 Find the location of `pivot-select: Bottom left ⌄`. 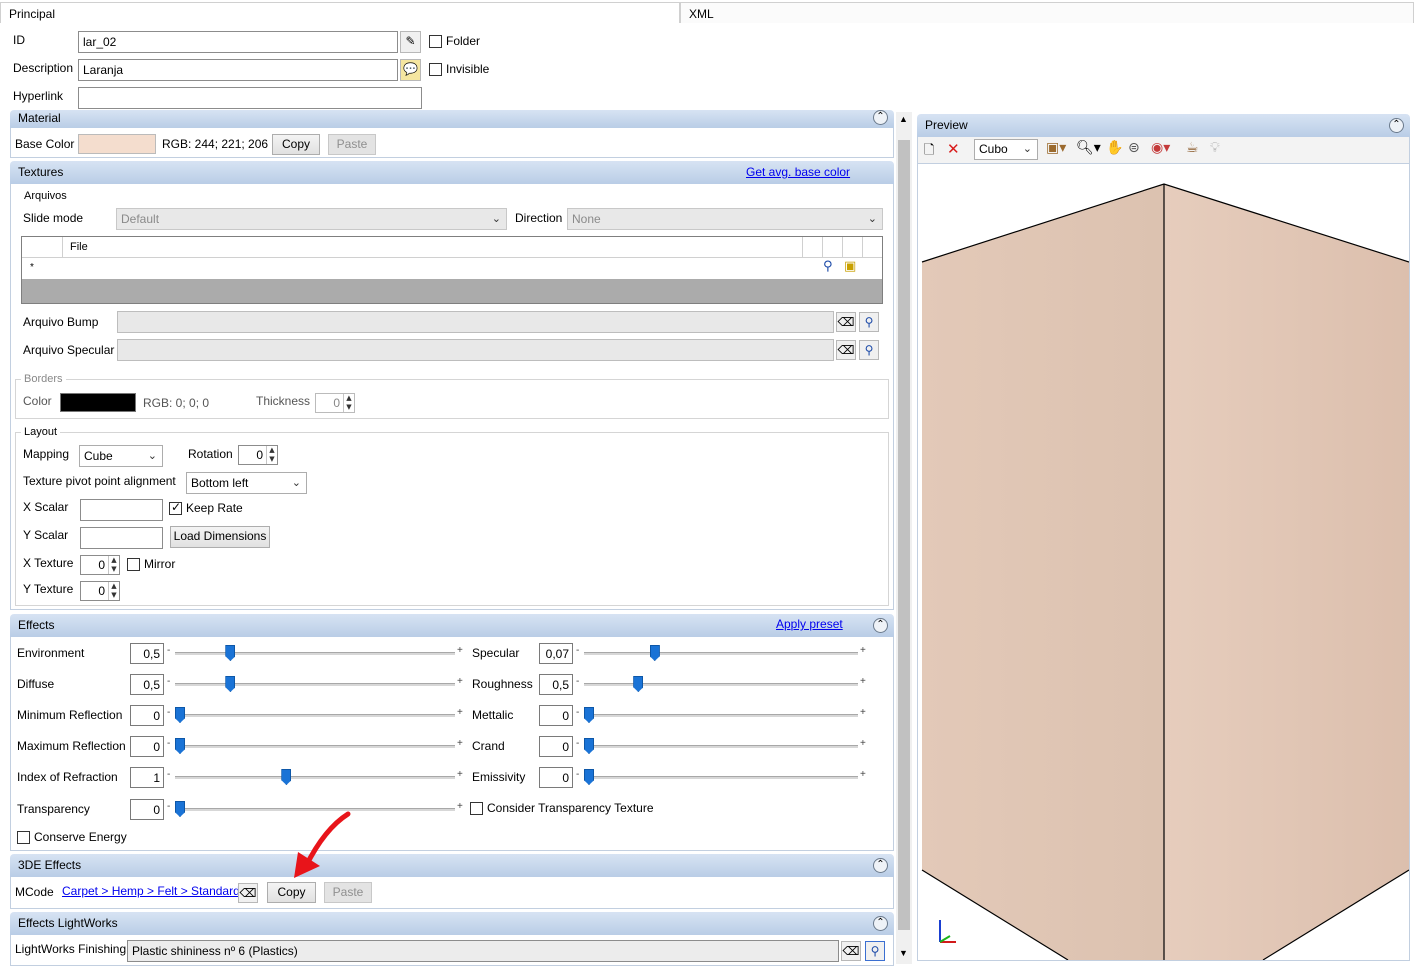

pivot-select: Bottom left ⌄ is located at coordinates (246, 483).